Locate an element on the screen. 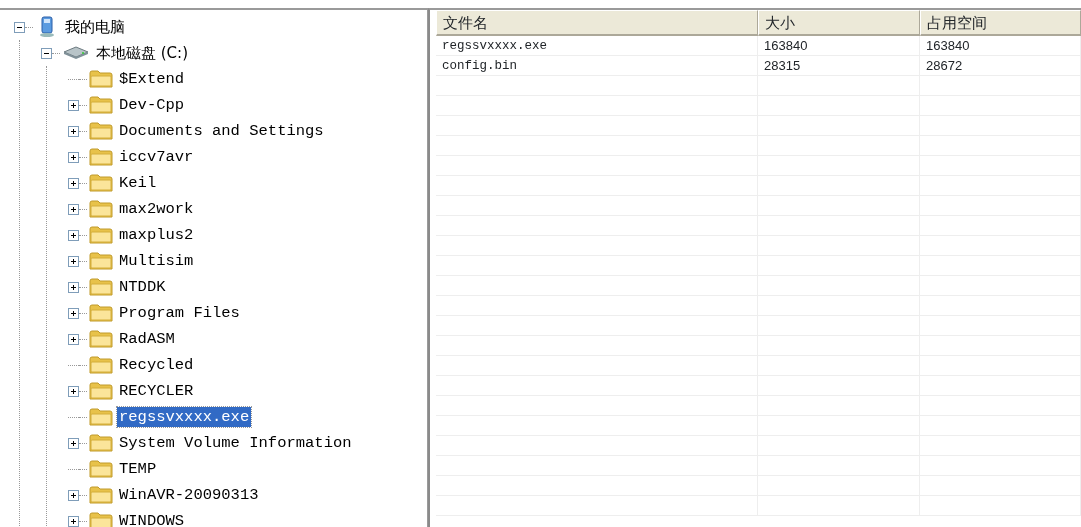 The width and height of the screenshot is (1081, 527). column-header: 大小 is located at coordinates (839, 23).